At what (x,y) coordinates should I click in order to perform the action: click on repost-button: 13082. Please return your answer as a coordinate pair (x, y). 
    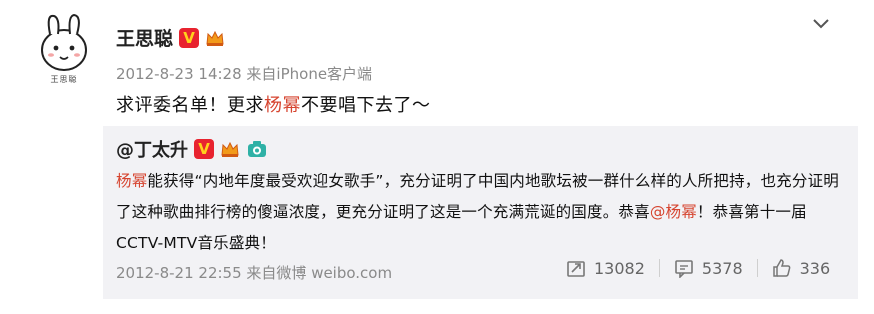
    Looking at the image, I should click on (605, 268).